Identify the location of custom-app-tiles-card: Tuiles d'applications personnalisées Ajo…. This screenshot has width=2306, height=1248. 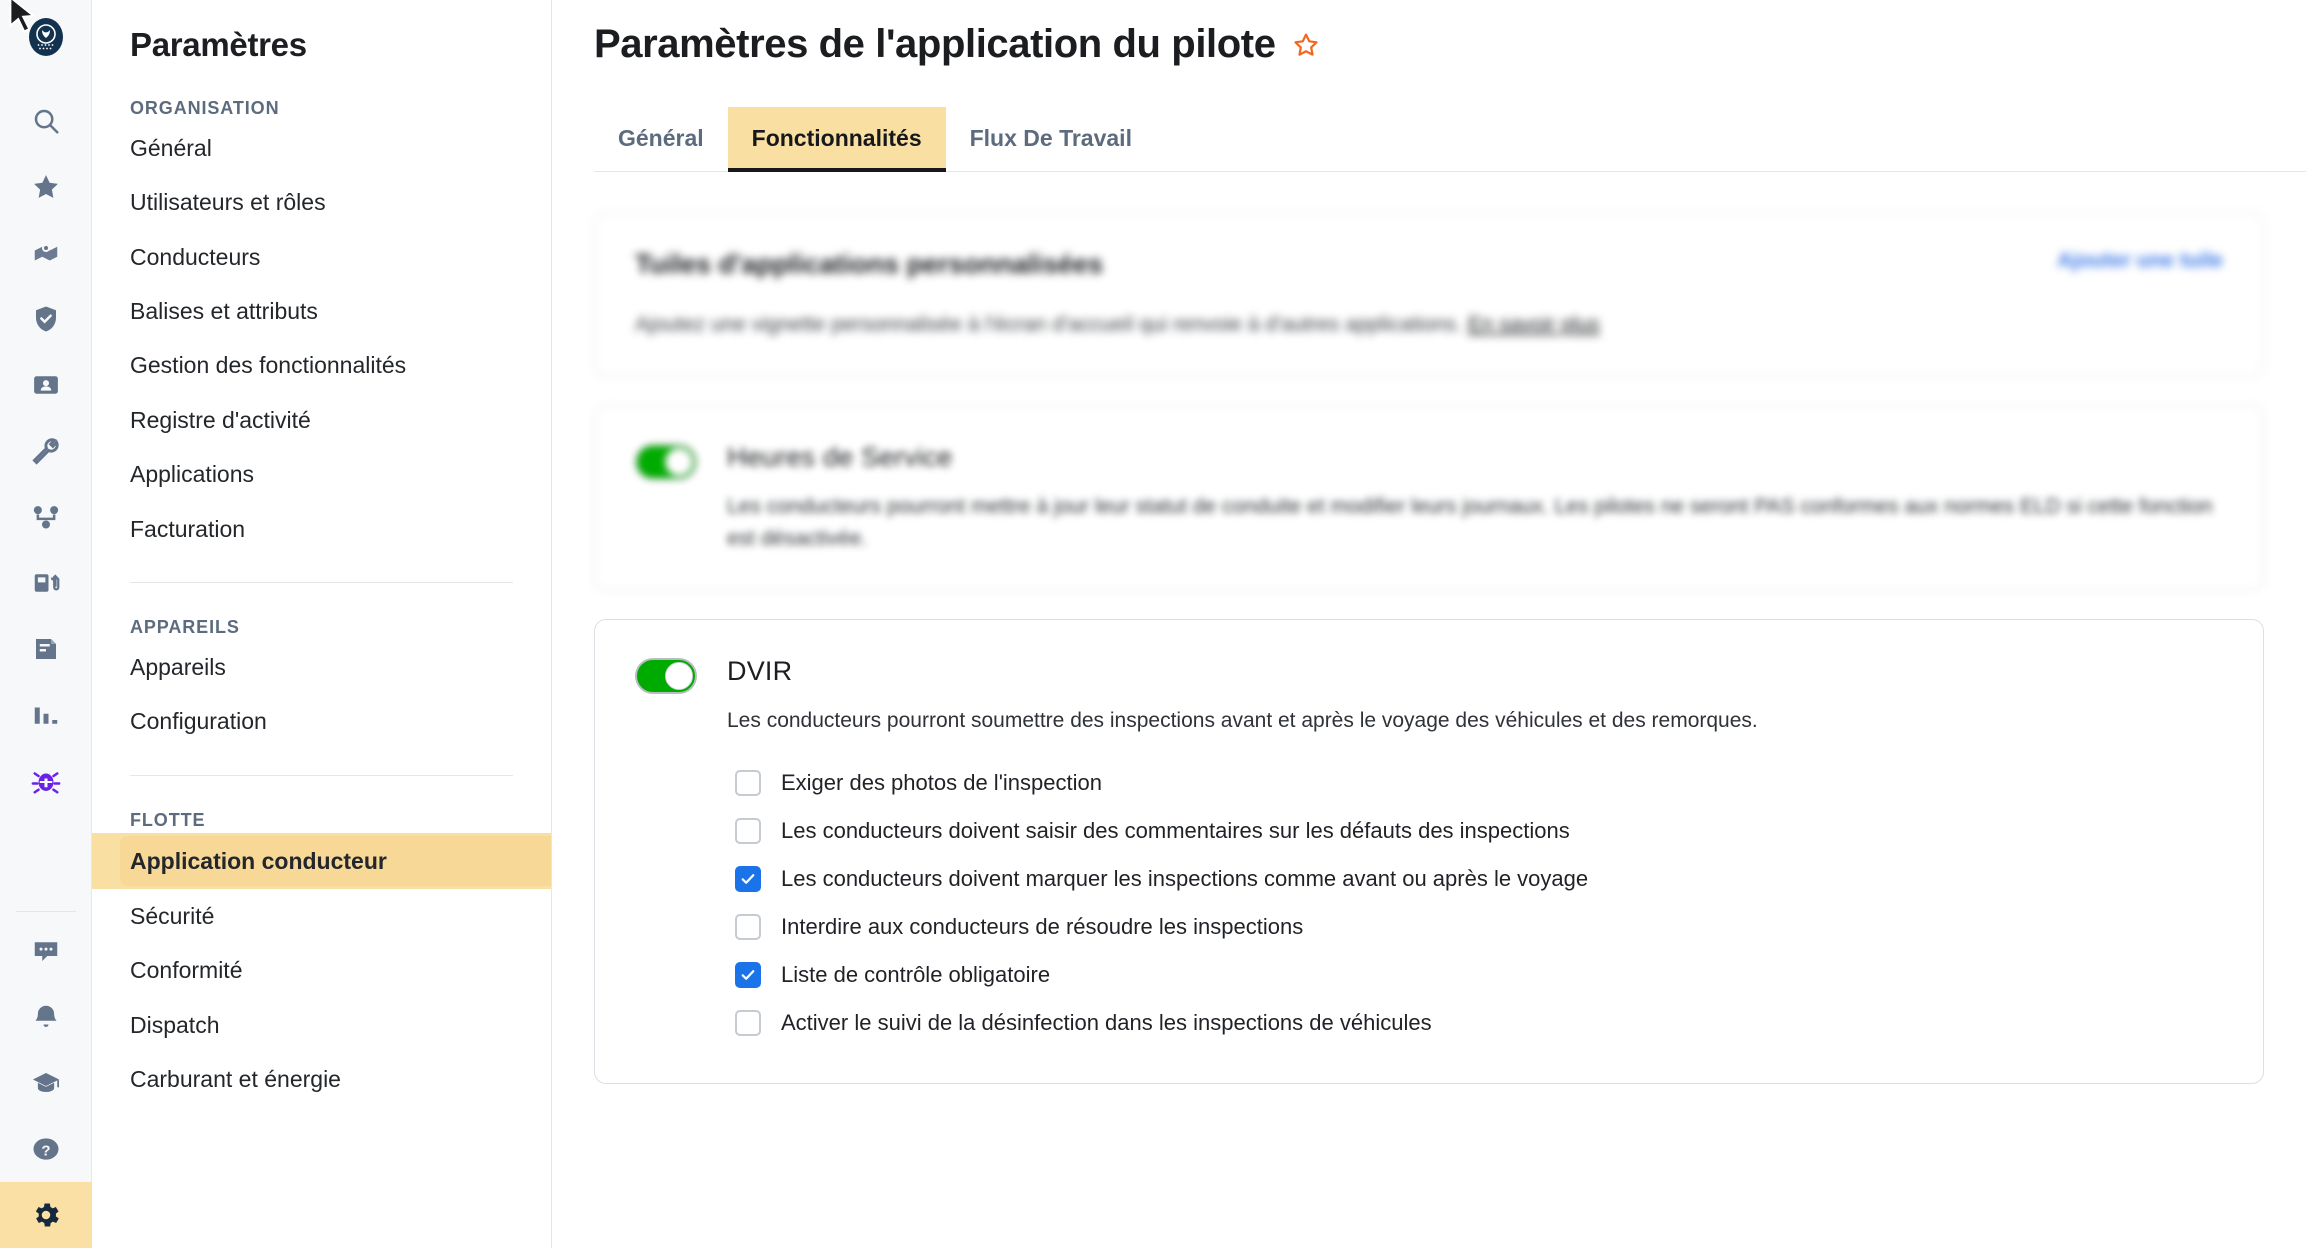
(1429, 295).